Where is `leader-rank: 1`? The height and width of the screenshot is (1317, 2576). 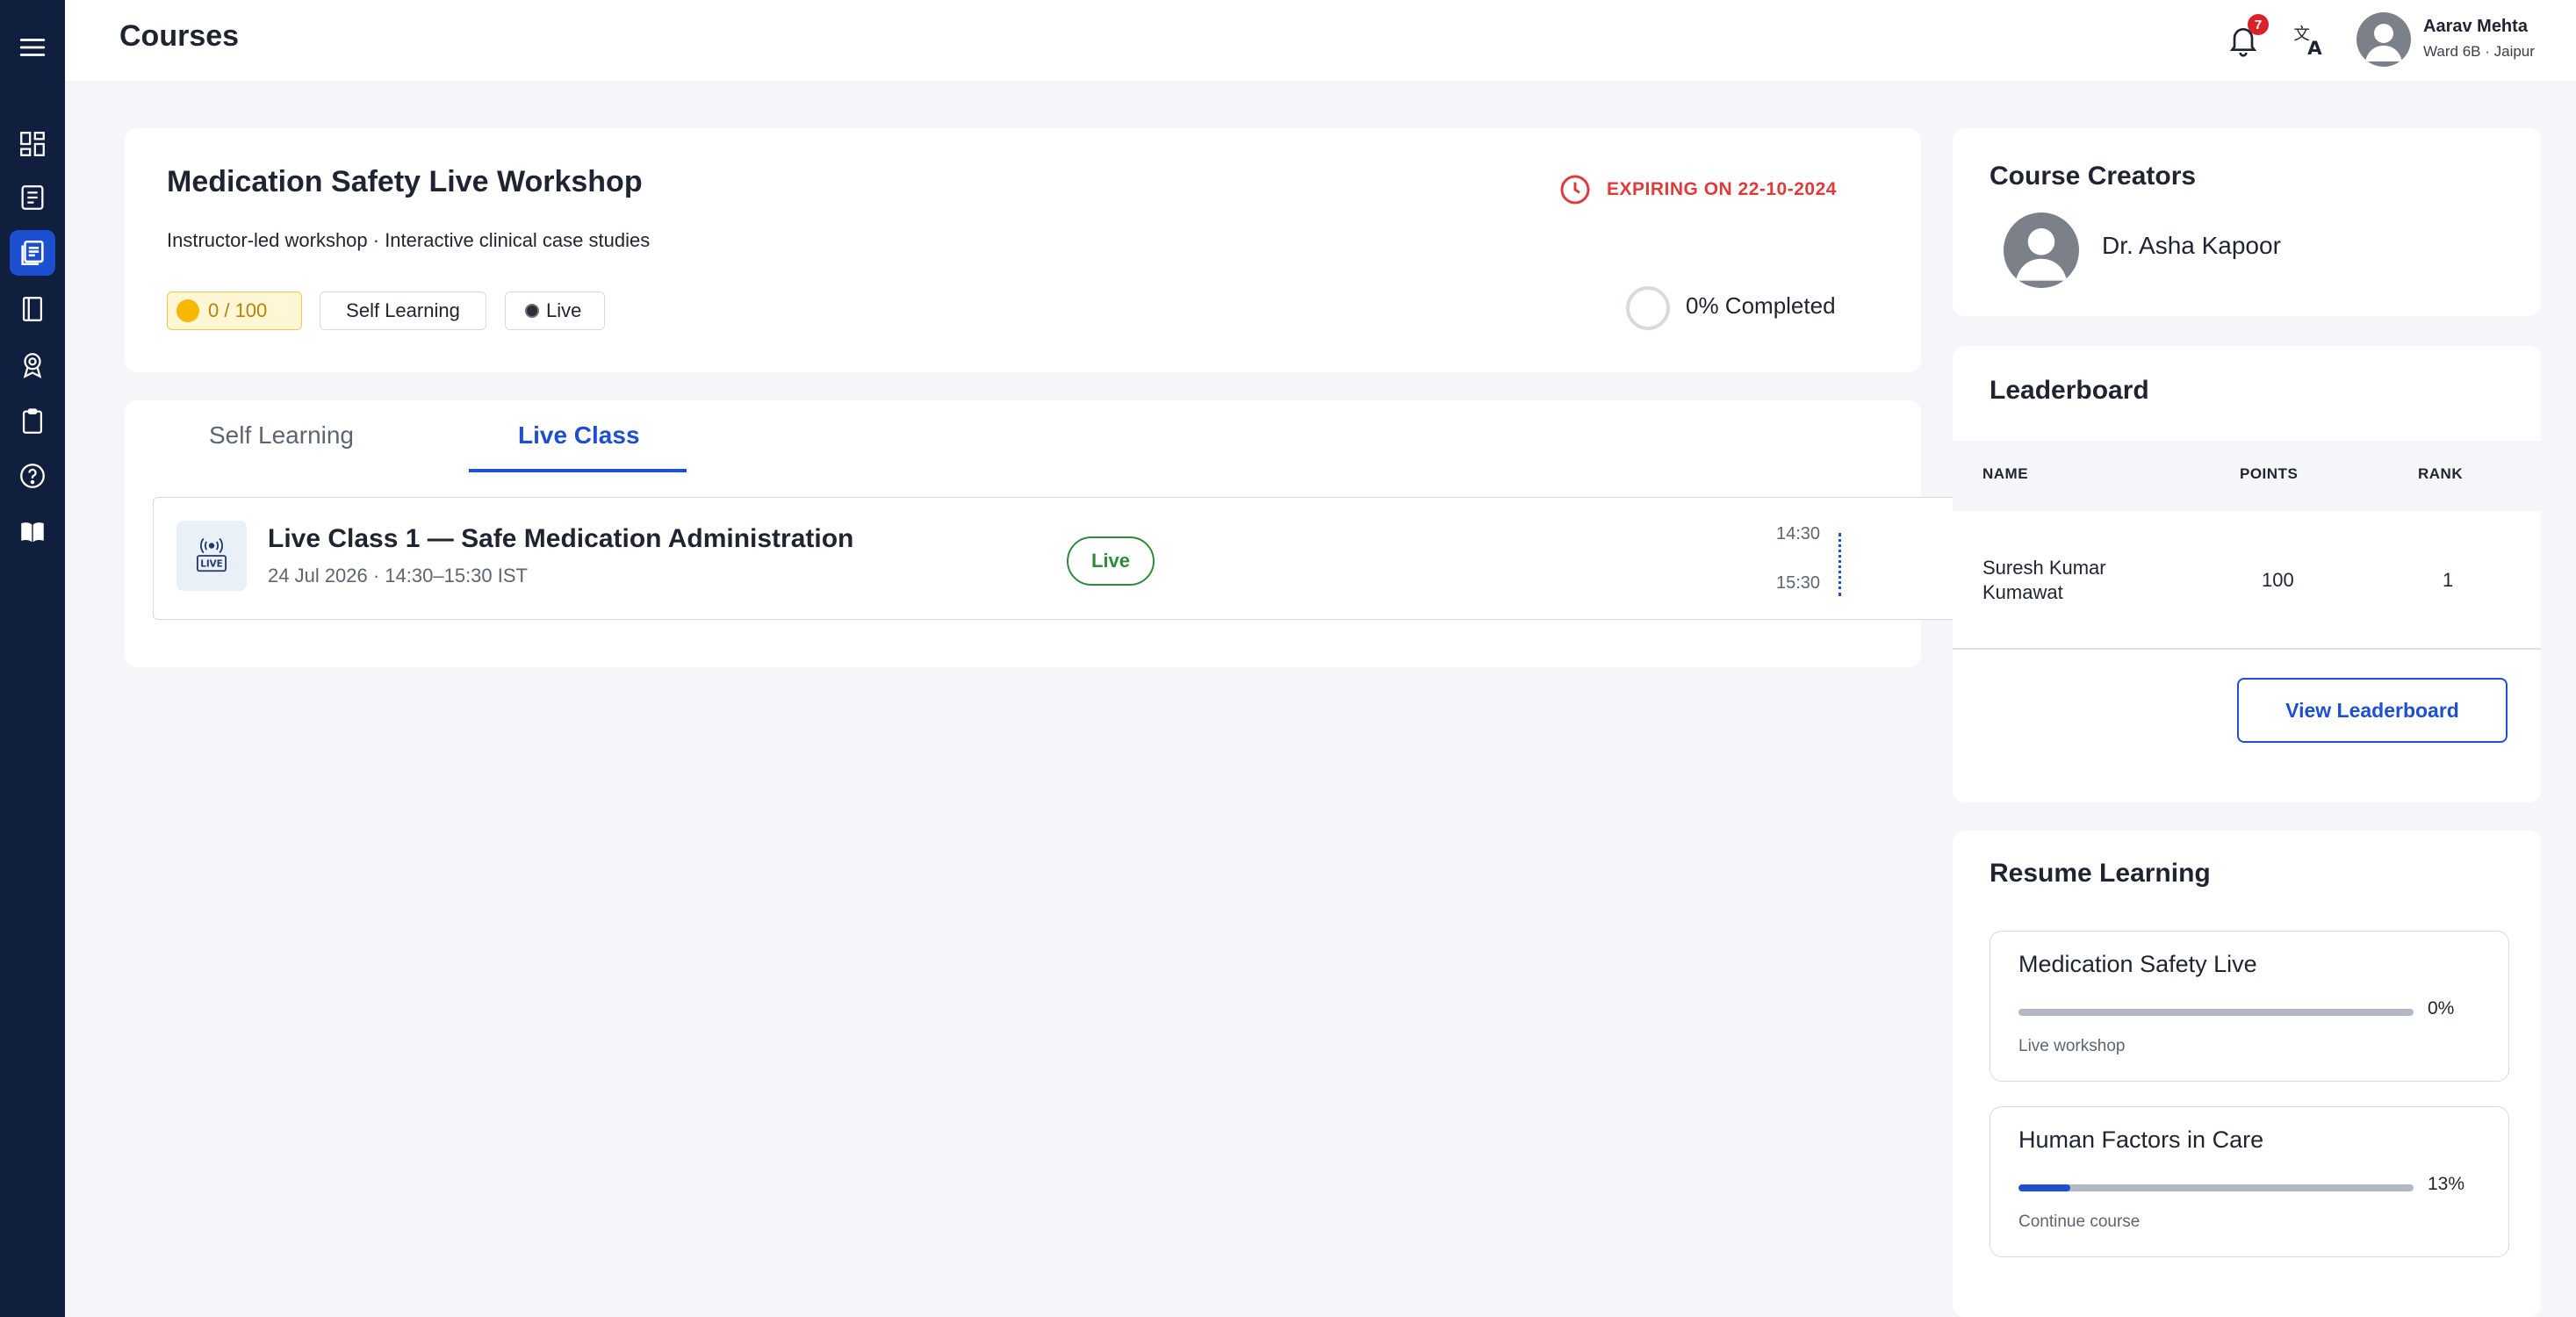
leader-rank: 1 is located at coordinates (2448, 580).